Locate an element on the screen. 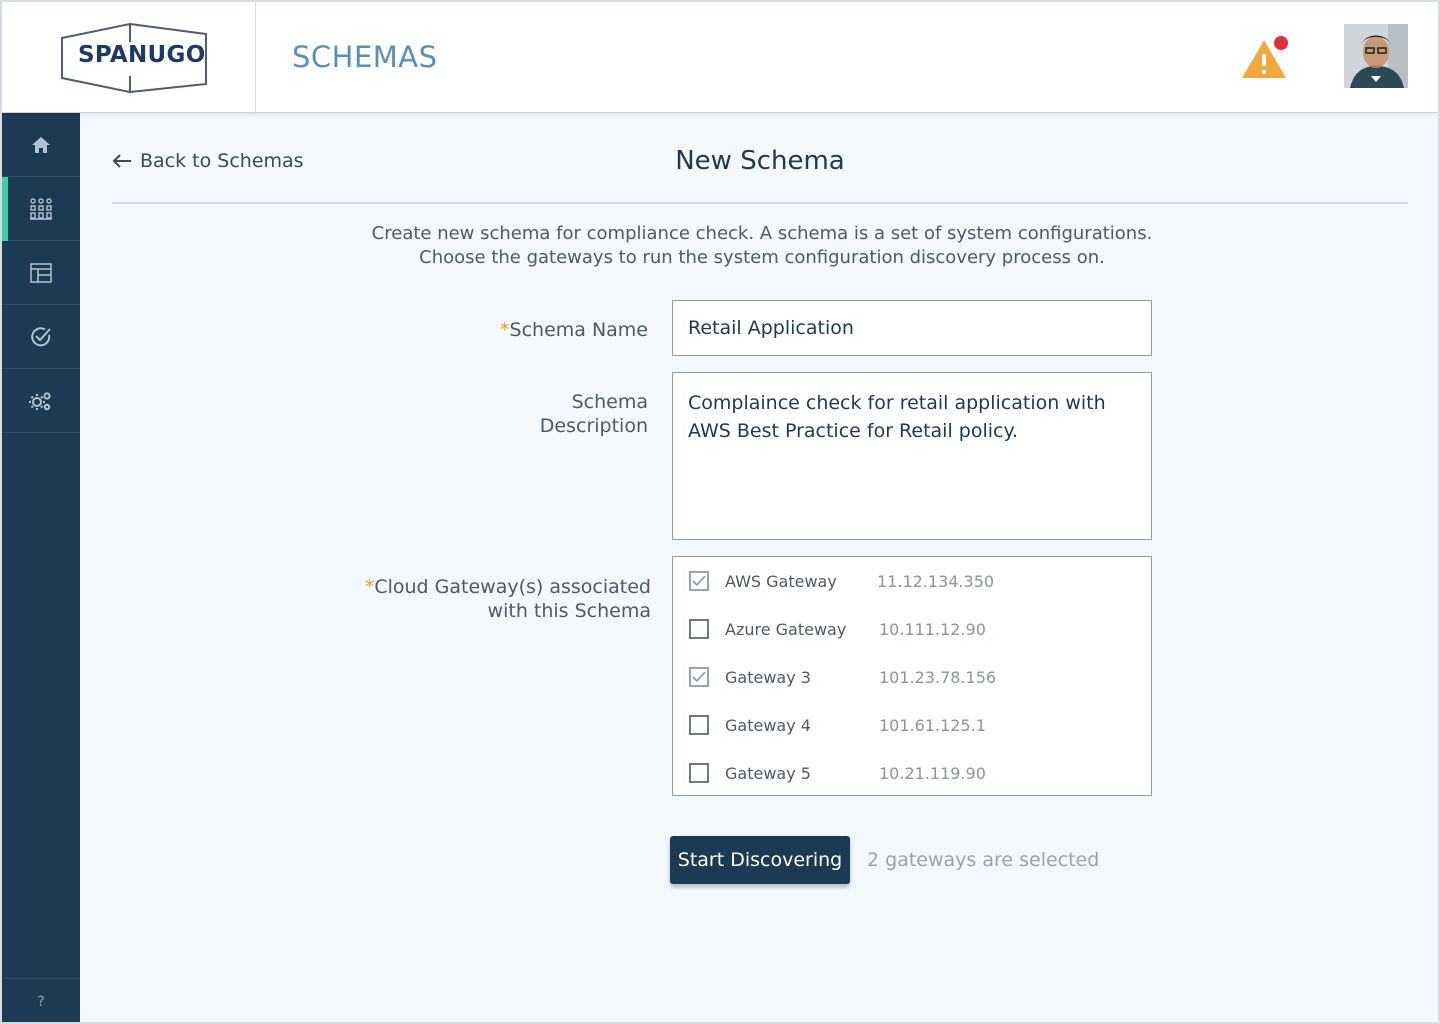 Image resolution: width=1440 pixels, height=1024 pixels. schemas-icon is located at coordinates (41, 208).